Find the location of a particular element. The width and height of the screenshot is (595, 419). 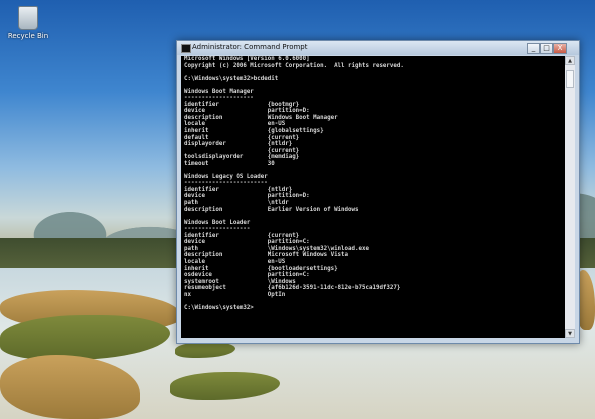

maximize-button: □ is located at coordinates (546, 48).